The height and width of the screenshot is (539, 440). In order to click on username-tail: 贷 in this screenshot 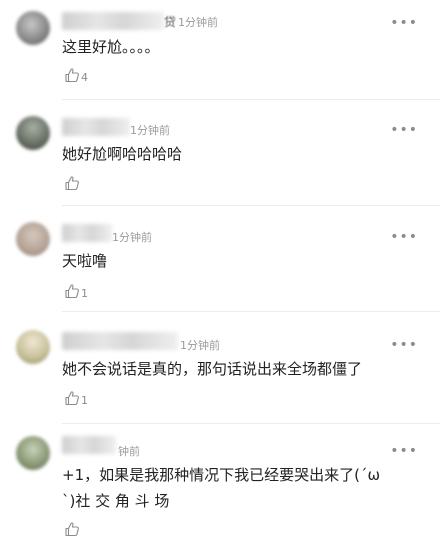, I will do `click(170, 22)`.